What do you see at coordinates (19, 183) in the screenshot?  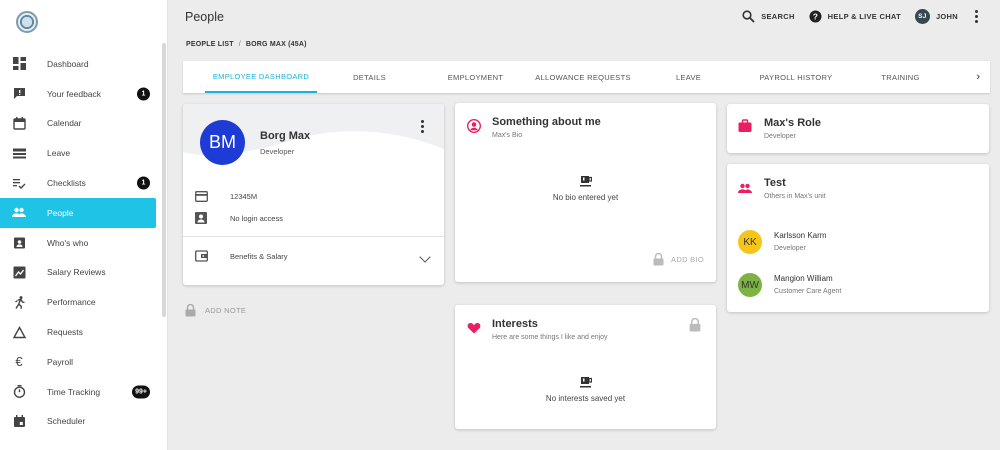 I see `checklist-icon` at bounding box center [19, 183].